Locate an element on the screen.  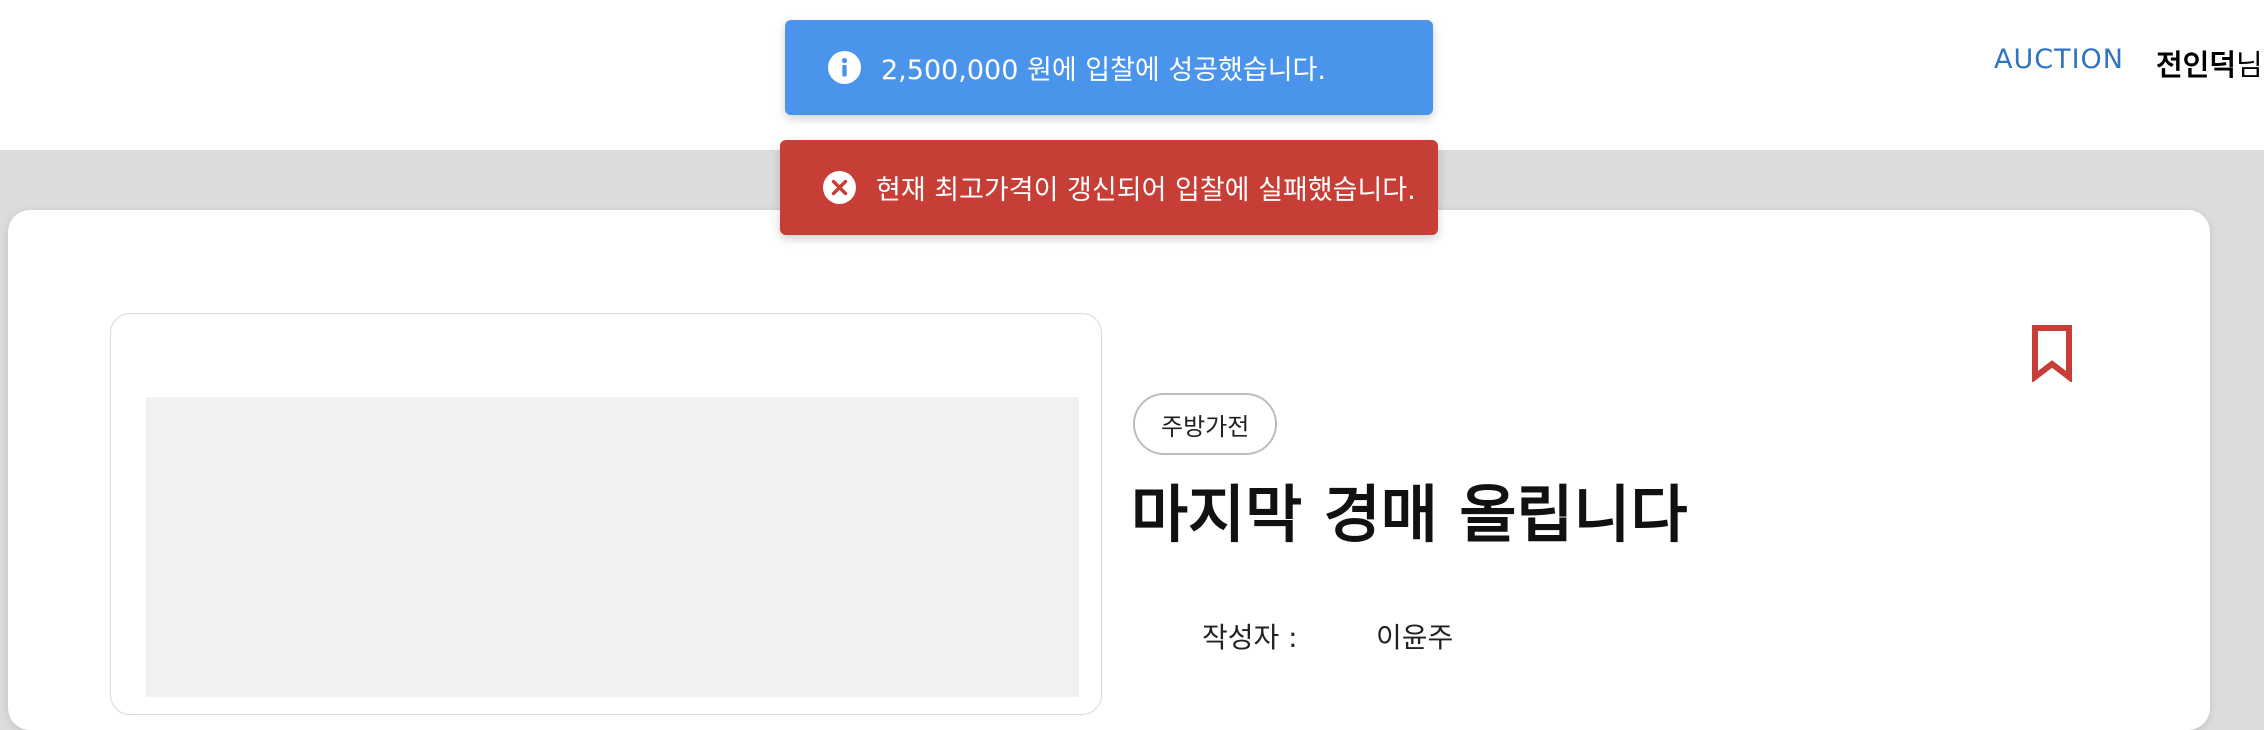
author-value: 이윤주 is located at coordinates (1415, 637).